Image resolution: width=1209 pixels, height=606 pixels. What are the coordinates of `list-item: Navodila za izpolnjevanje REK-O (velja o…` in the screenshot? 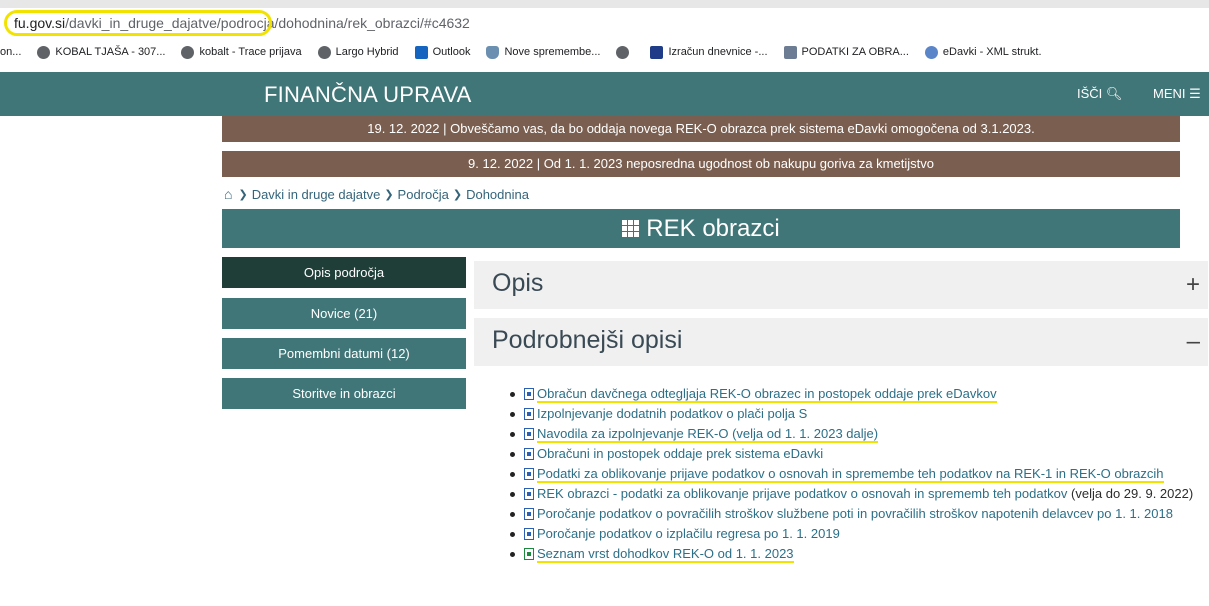 It's located at (855, 434).